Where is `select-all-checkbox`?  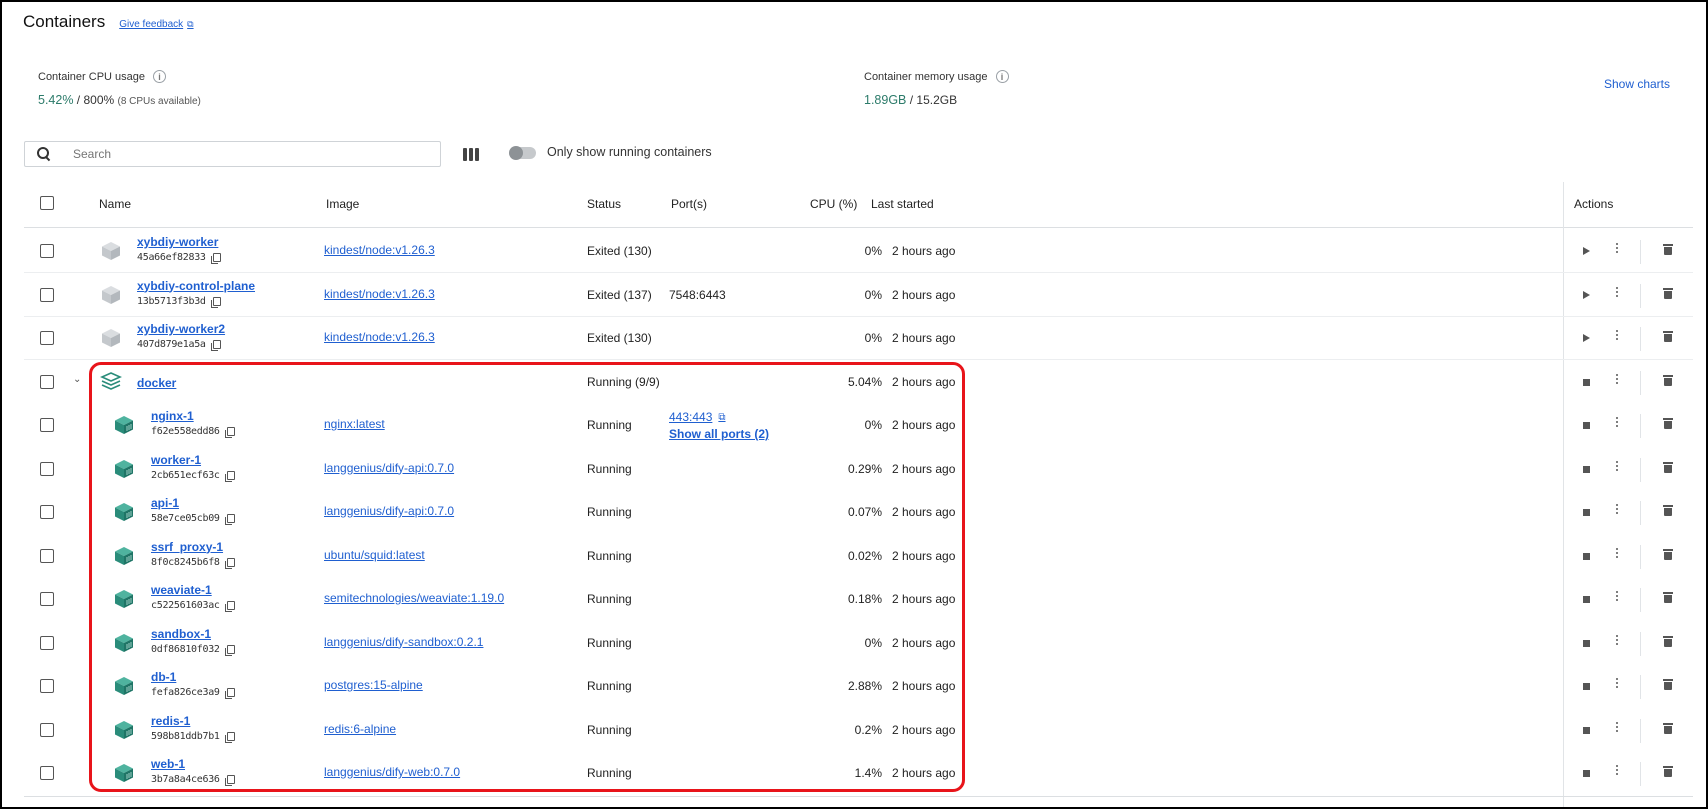 select-all-checkbox is located at coordinates (47, 203).